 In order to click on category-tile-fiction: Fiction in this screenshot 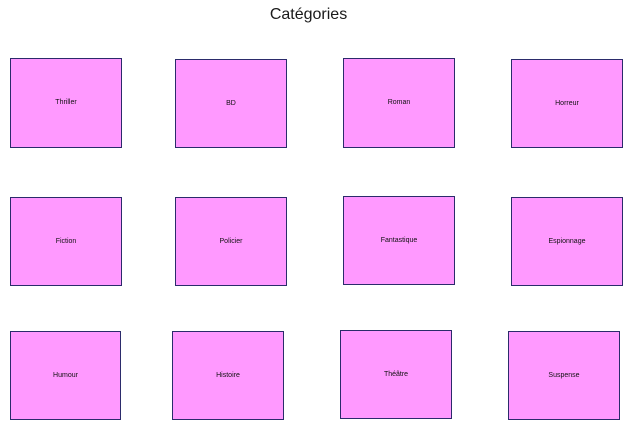, I will do `click(66, 241)`.